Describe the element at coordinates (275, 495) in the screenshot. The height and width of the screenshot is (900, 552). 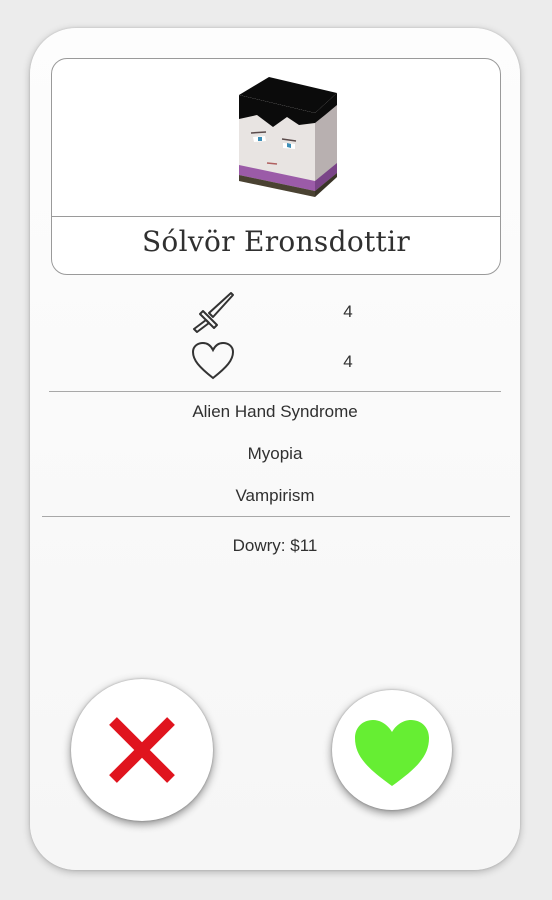
I see `trait-item: Vampirism` at that location.